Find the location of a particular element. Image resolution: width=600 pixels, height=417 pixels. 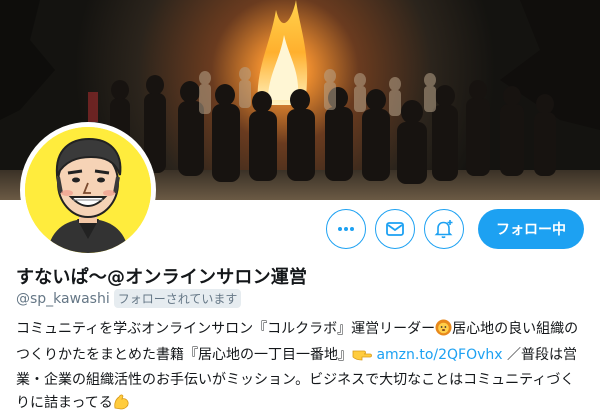

bell-plus-icon is located at coordinates (443, 229).